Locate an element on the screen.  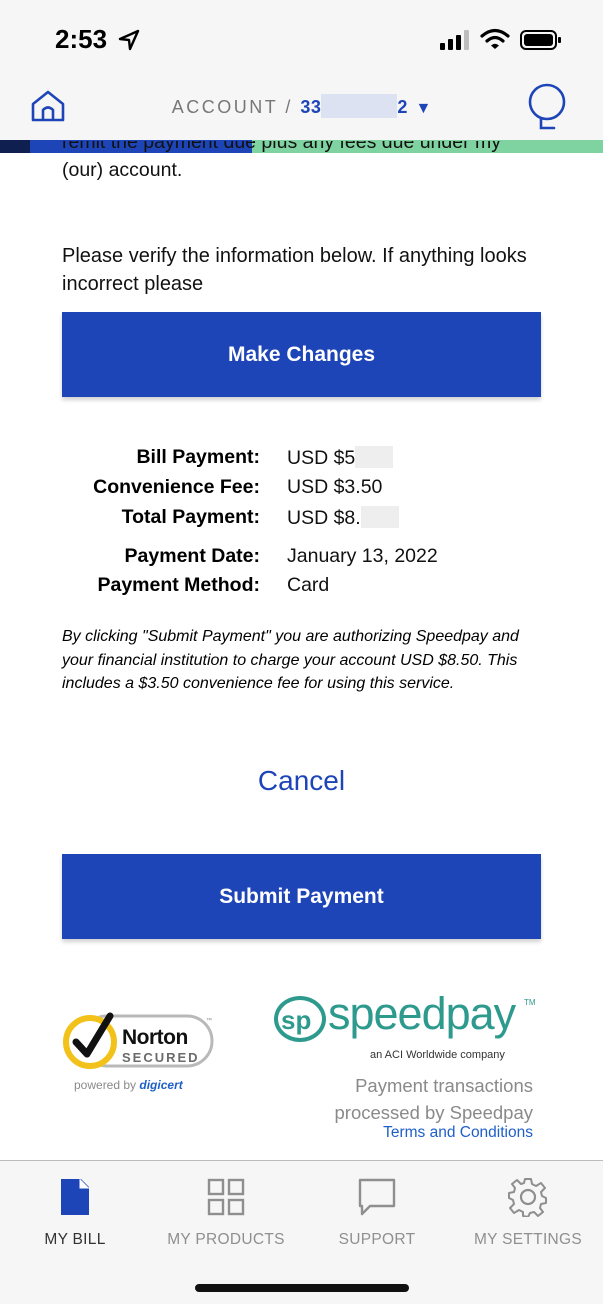
chevron-down-icon: ▼ is located at coordinates (423, 108).